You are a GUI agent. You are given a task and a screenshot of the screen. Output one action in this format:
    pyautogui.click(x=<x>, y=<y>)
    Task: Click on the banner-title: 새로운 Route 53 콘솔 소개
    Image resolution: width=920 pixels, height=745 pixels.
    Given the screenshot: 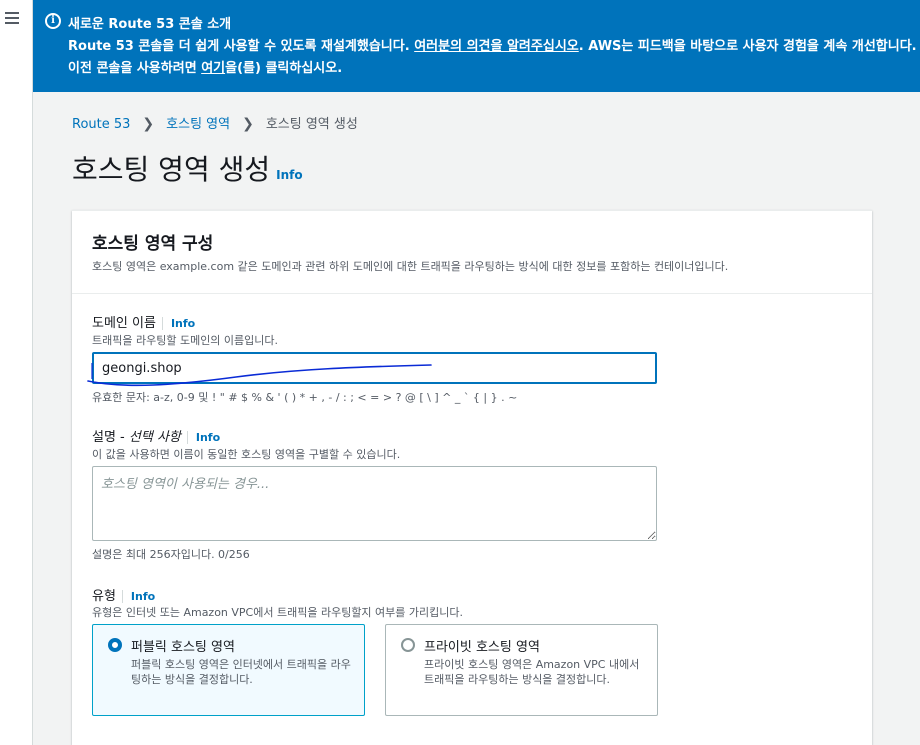 What is the action you would take?
    pyautogui.click(x=150, y=24)
    